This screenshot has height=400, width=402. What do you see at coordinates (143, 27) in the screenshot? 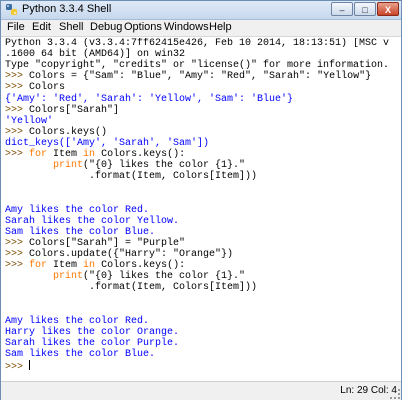
I see `menu-options: Options` at bounding box center [143, 27].